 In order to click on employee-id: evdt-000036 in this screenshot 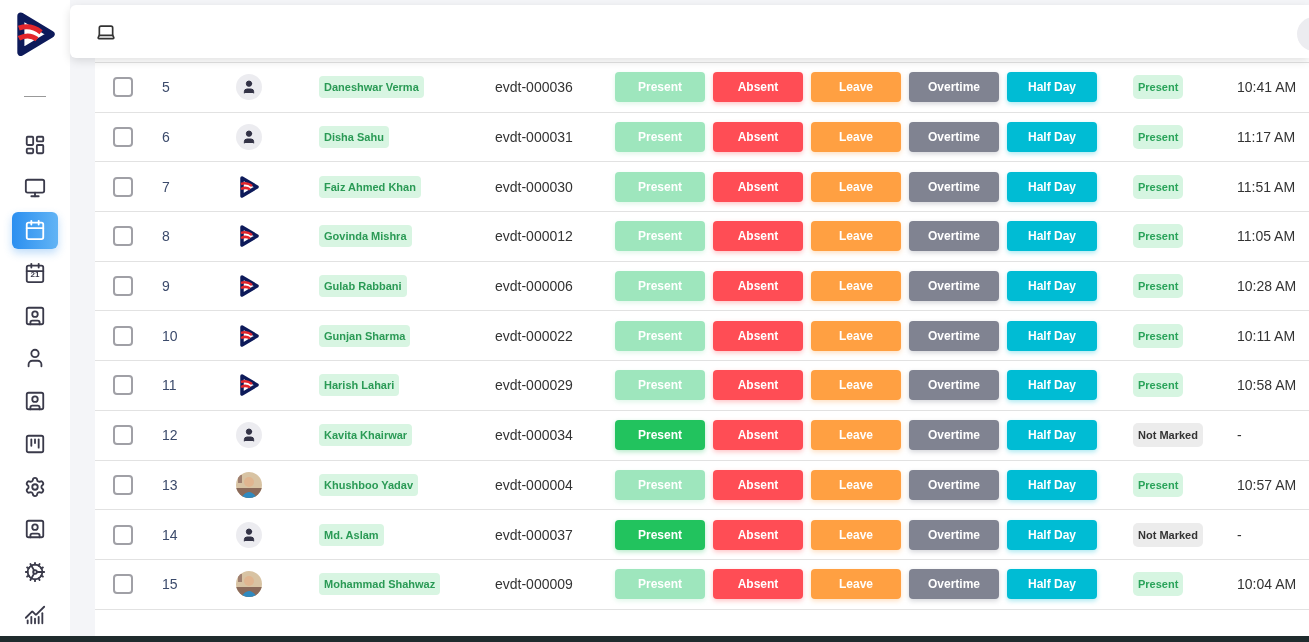, I will do `click(534, 87)`.